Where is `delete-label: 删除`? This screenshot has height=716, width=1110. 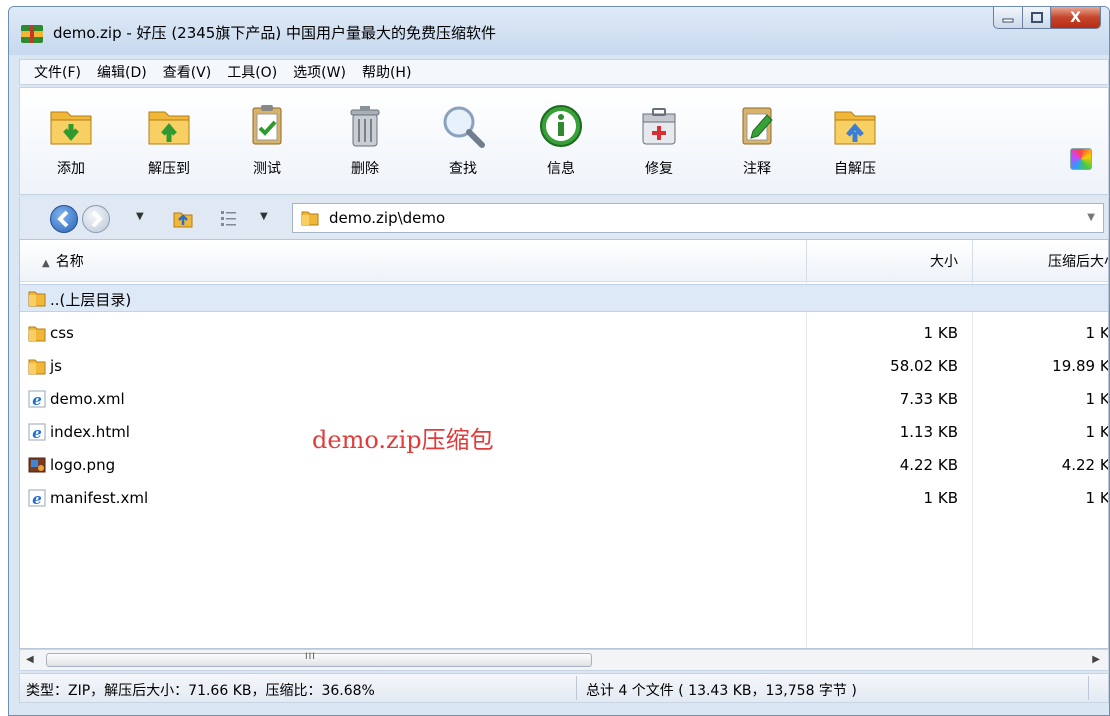 delete-label: 删除 is located at coordinates (365, 169).